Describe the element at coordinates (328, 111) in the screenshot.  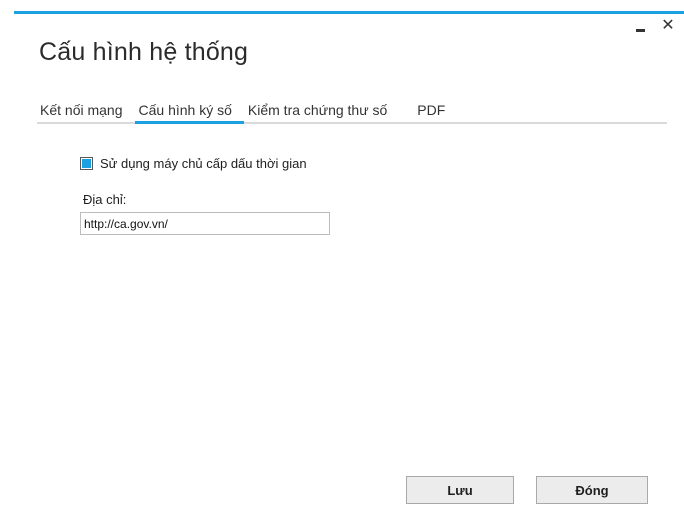
I see `tab-certificate-check: Kiểm tra chứng thư số` at that location.